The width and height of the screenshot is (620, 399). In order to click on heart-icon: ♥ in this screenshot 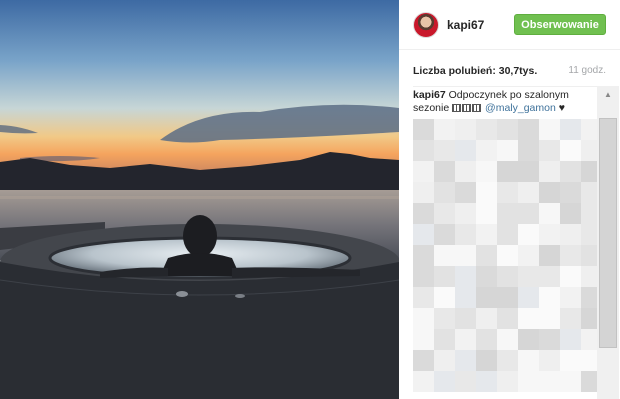, I will do `click(561, 108)`.